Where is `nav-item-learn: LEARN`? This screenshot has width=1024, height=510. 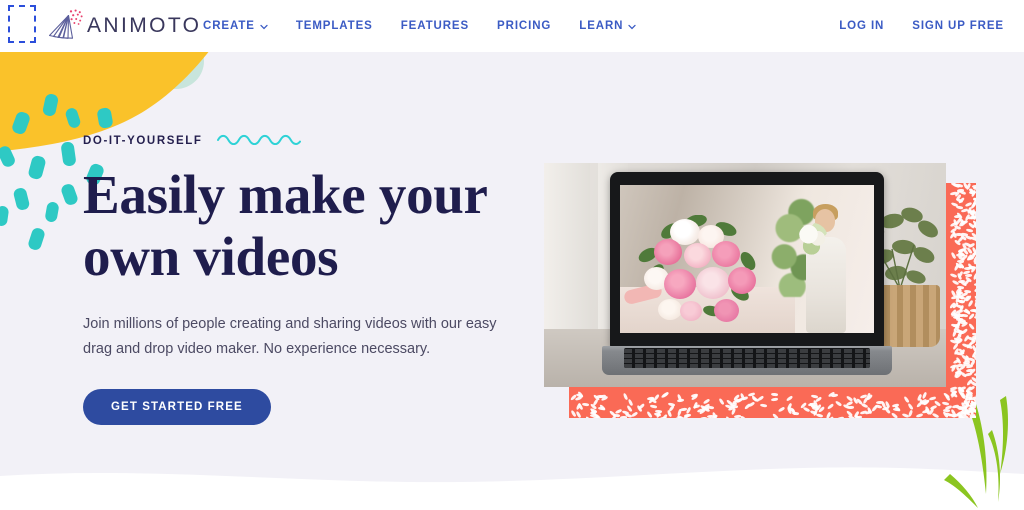
nav-item-learn: LEARN is located at coordinates (608, 26).